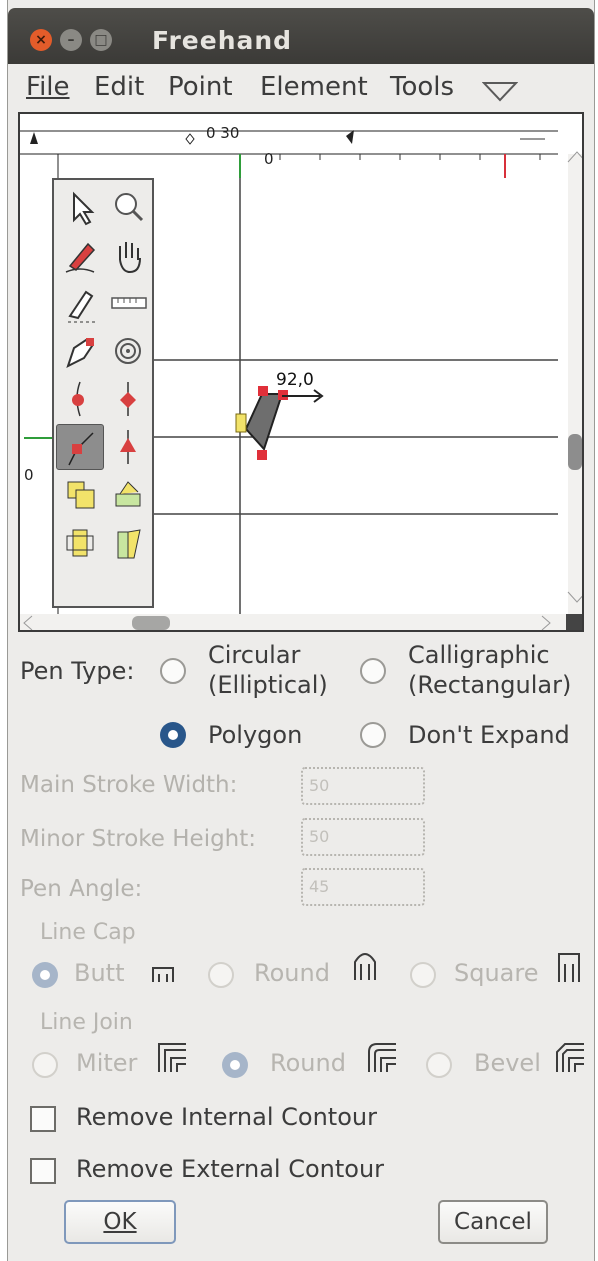  What do you see at coordinates (422, 87) in the screenshot?
I see `menu-tools: Tools` at bounding box center [422, 87].